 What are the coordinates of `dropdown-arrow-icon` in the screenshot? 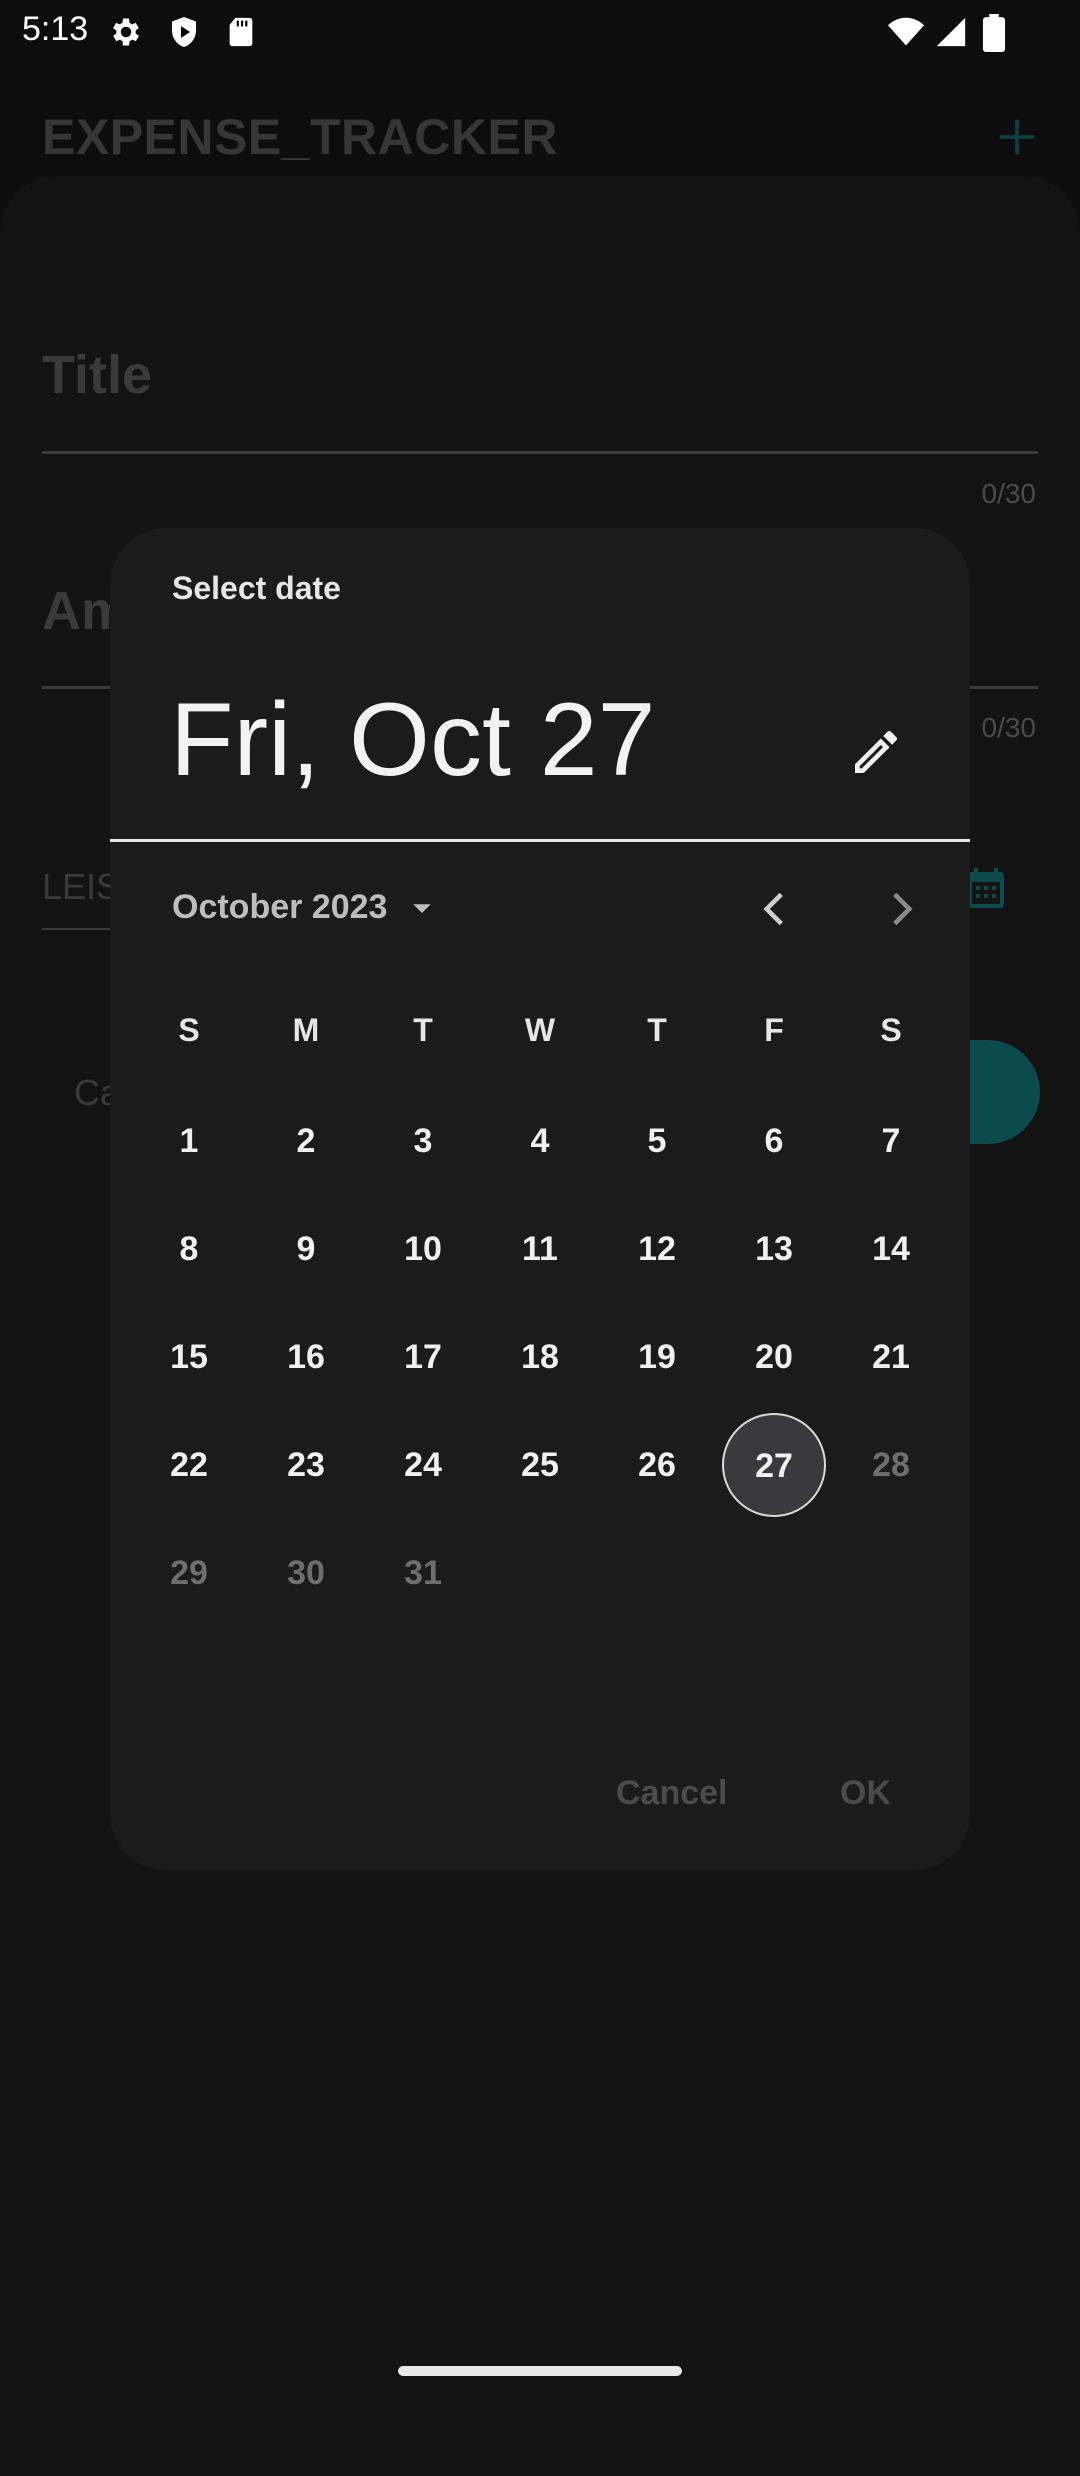 It's located at (422, 908).